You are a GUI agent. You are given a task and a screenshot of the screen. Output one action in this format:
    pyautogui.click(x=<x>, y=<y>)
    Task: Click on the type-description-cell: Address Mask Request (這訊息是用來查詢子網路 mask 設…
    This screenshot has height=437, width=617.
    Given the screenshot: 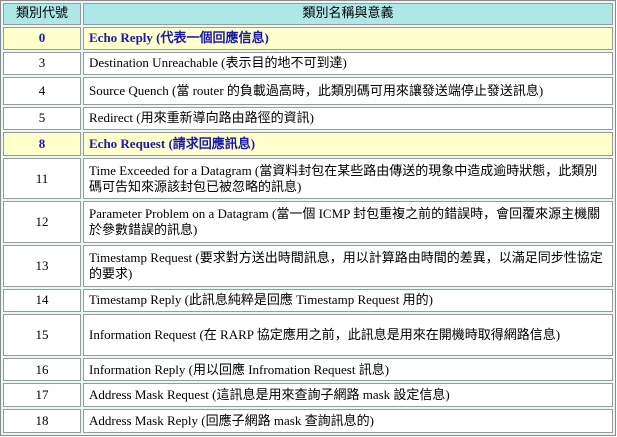 What is the action you would take?
    pyautogui.click(x=348, y=395)
    